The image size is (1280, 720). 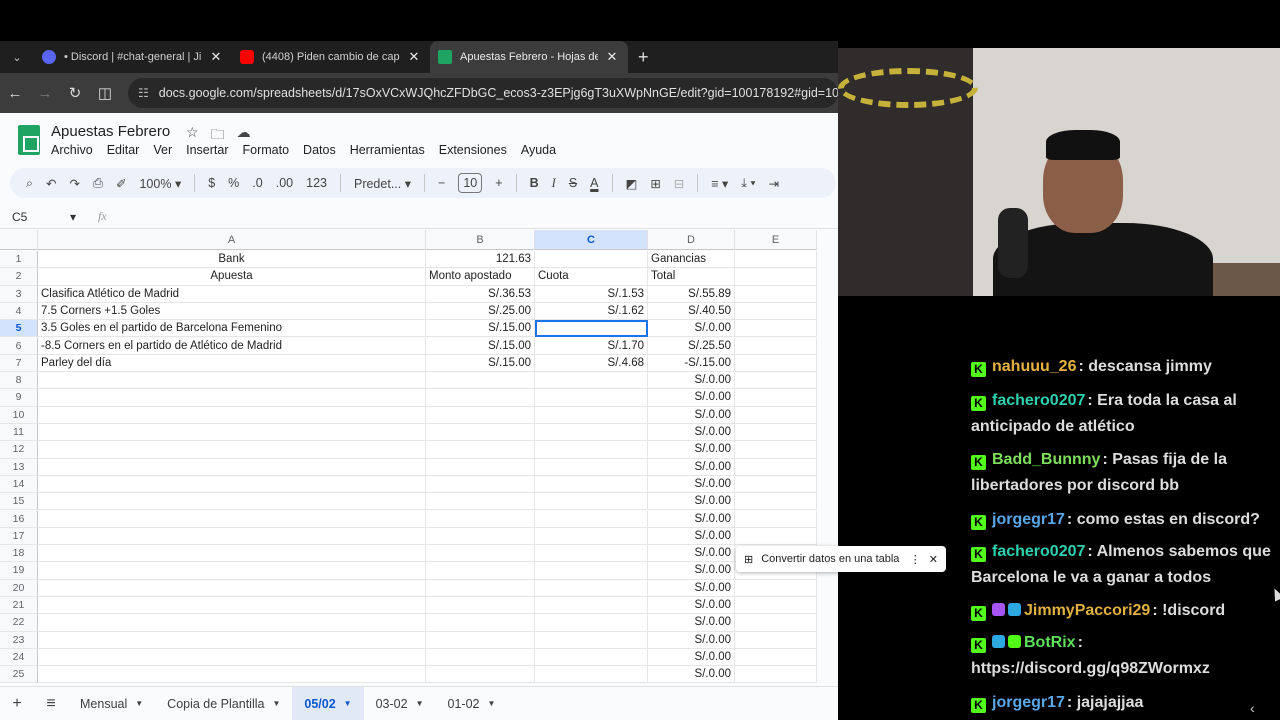 What do you see at coordinates (331, 57) in the screenshot?
I see `browser-tab-youtube: (4408) Piden cambio de capitán ✕` at bounding box center [331, 57].